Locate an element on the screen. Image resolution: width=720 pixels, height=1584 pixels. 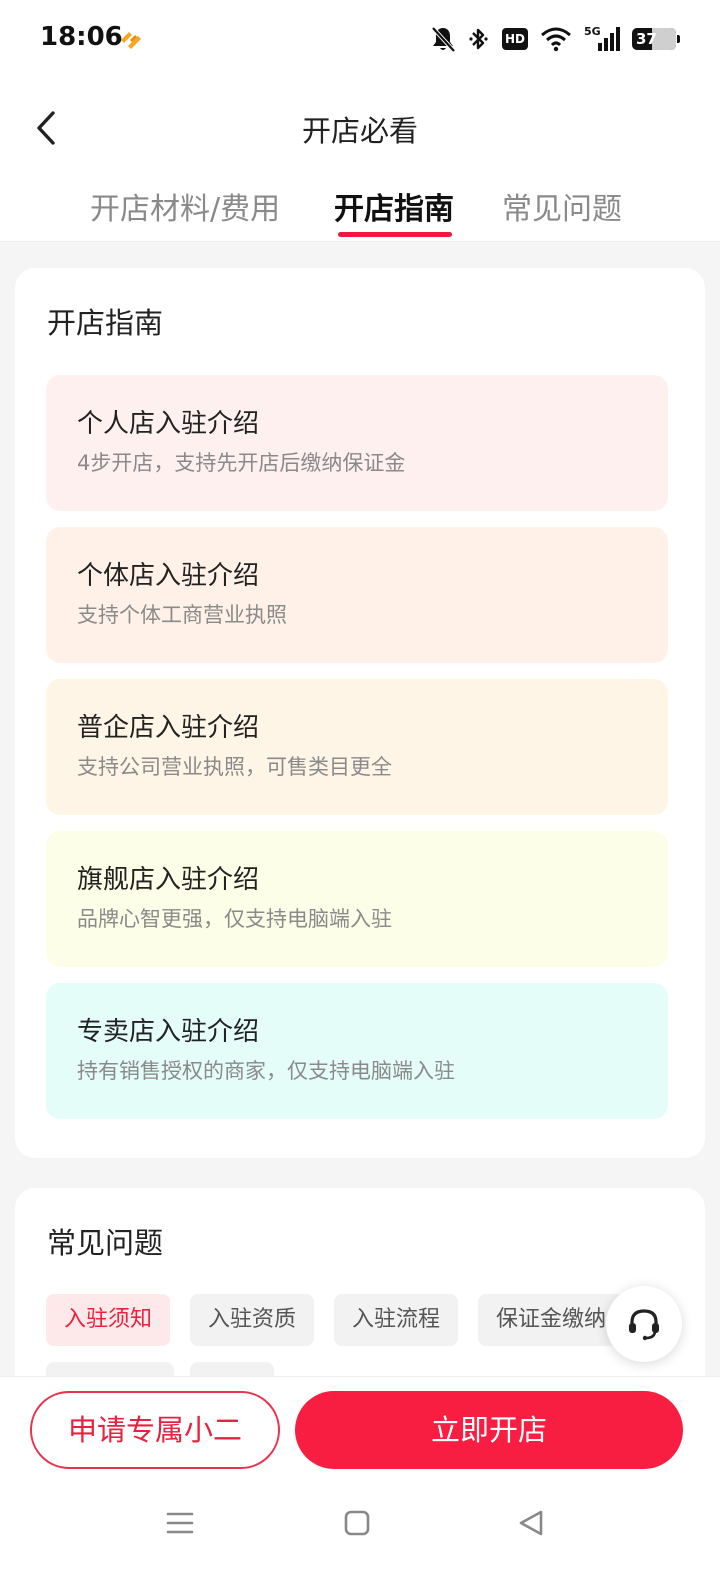
status-bar: 18:06 HD 5G 37 is located at coordinates (360, 40).